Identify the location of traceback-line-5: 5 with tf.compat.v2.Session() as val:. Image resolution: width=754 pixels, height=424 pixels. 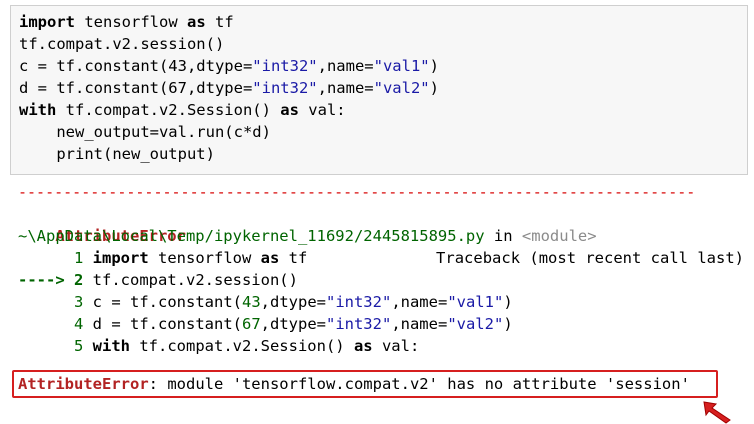
(219, 346).